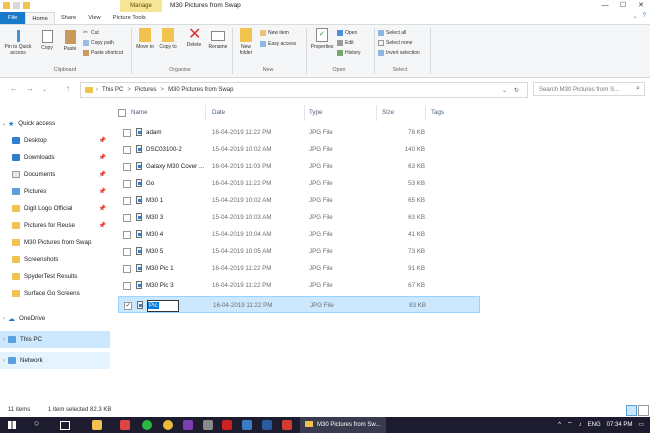 The height and width of the screenshot is (433, 650). Describe the element at coordinates (299, 132) in the screenshot. I see `file-row: adam 16-04-2019 11:22 PM JPG File 78 KB` at that location.